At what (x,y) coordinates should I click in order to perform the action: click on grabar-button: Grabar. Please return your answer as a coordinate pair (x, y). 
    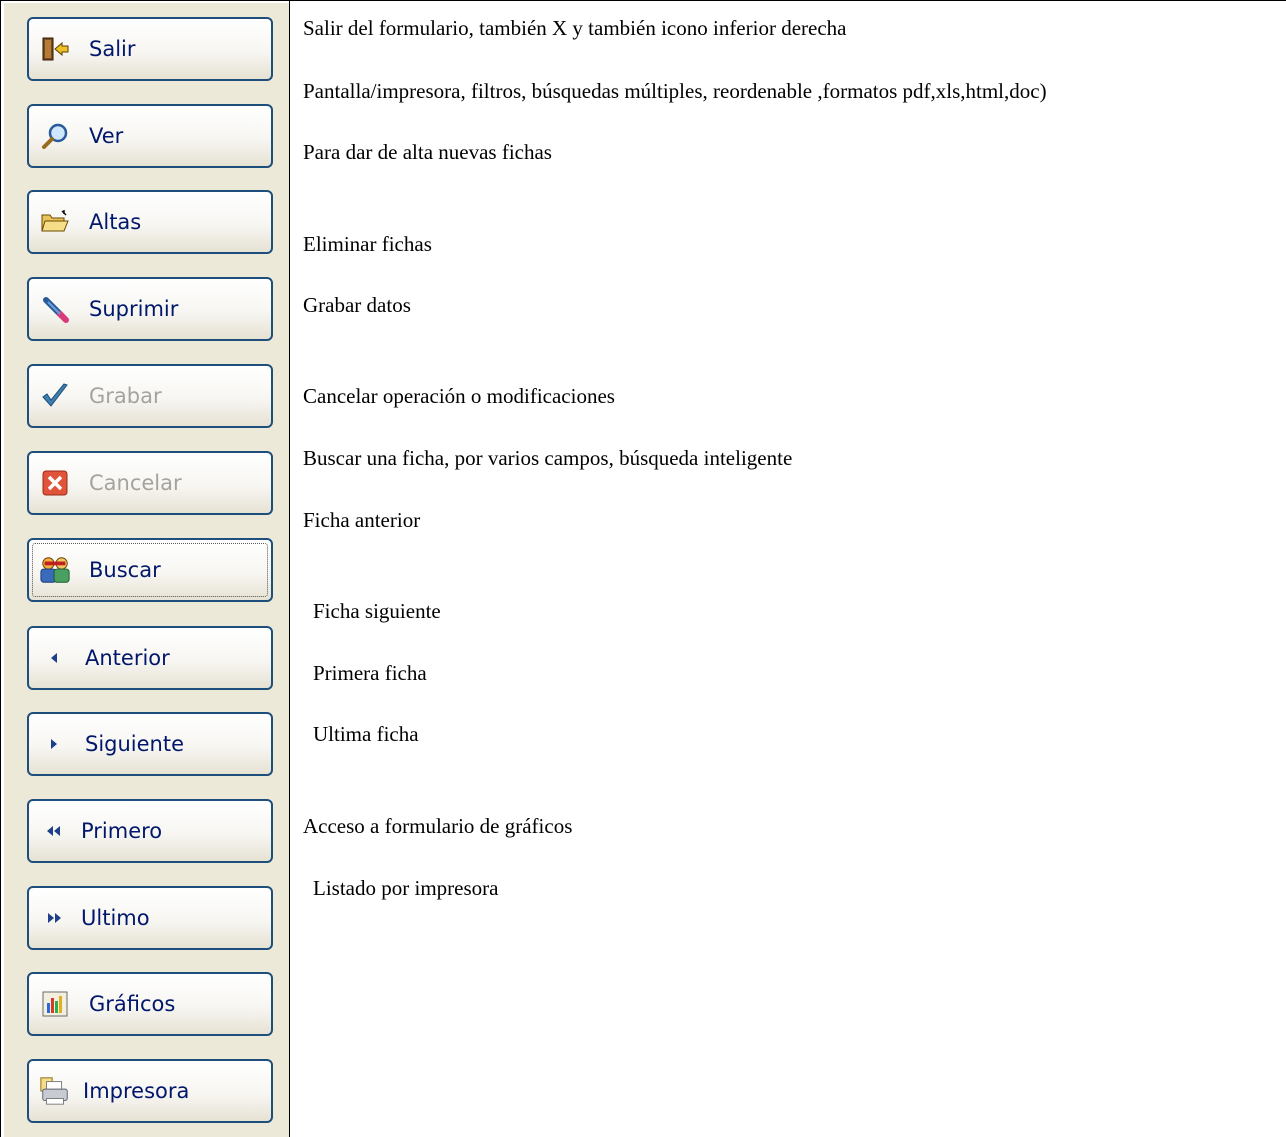
    Looking at the image, I should click on (150, 396).